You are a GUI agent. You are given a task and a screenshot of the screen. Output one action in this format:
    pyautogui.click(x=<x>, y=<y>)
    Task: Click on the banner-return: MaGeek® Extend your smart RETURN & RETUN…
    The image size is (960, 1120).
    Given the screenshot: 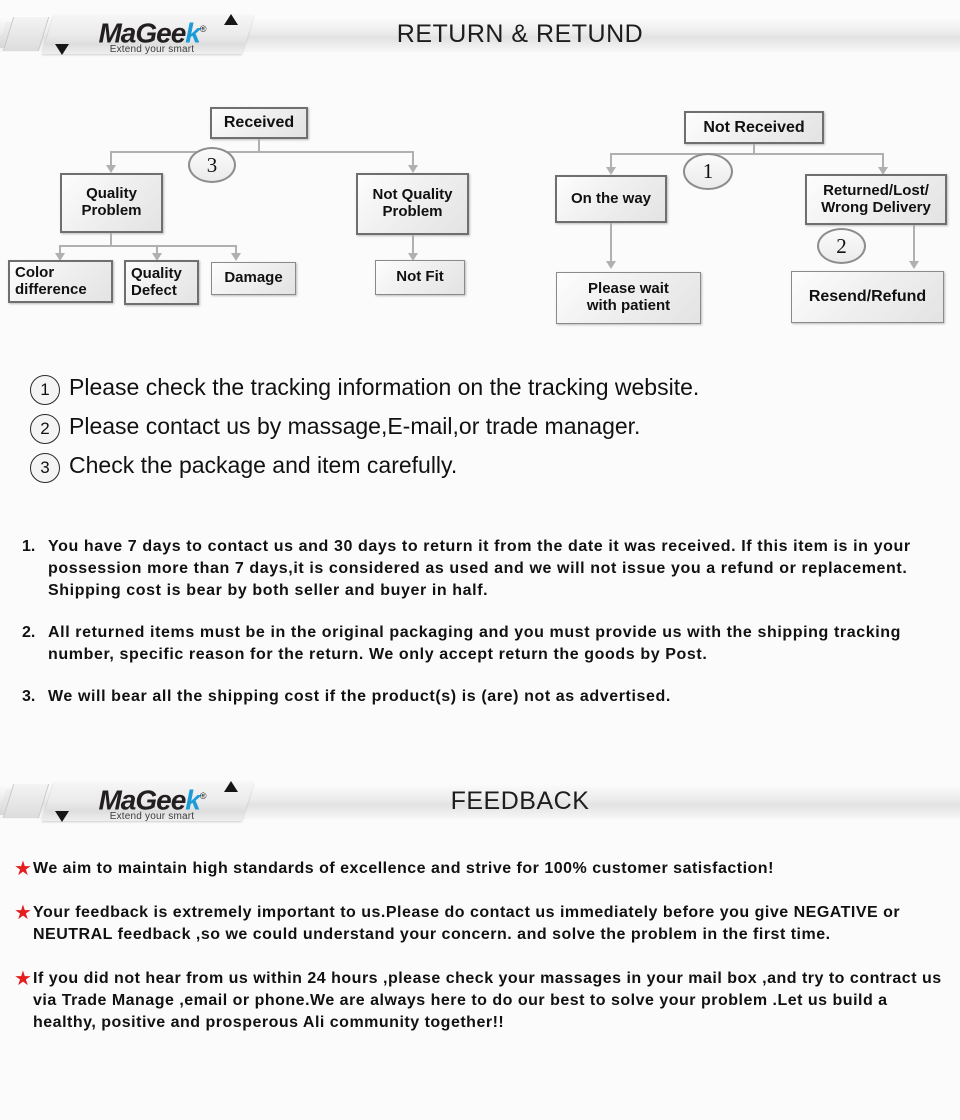 What is the action you would take?
    pyautogui.click(x=480, y=33)
    